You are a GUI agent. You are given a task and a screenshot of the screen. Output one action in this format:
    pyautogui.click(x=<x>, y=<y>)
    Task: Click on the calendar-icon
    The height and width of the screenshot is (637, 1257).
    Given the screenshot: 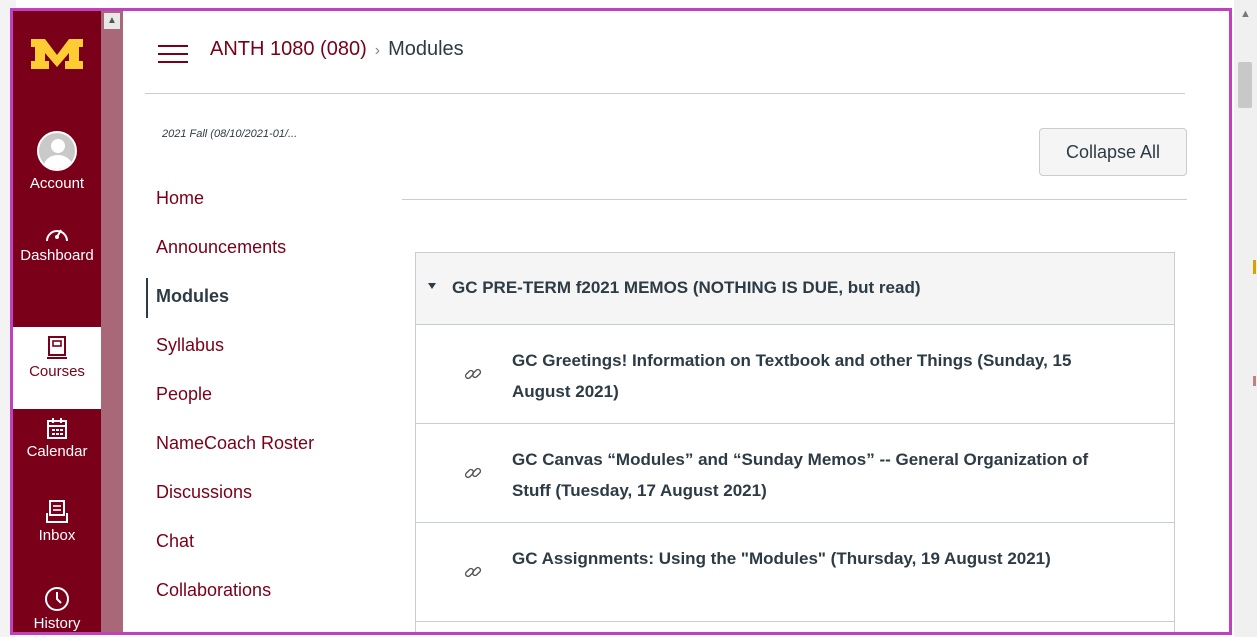 What is the action you would take?
    pyautogui.click(x=57, y=428)
    